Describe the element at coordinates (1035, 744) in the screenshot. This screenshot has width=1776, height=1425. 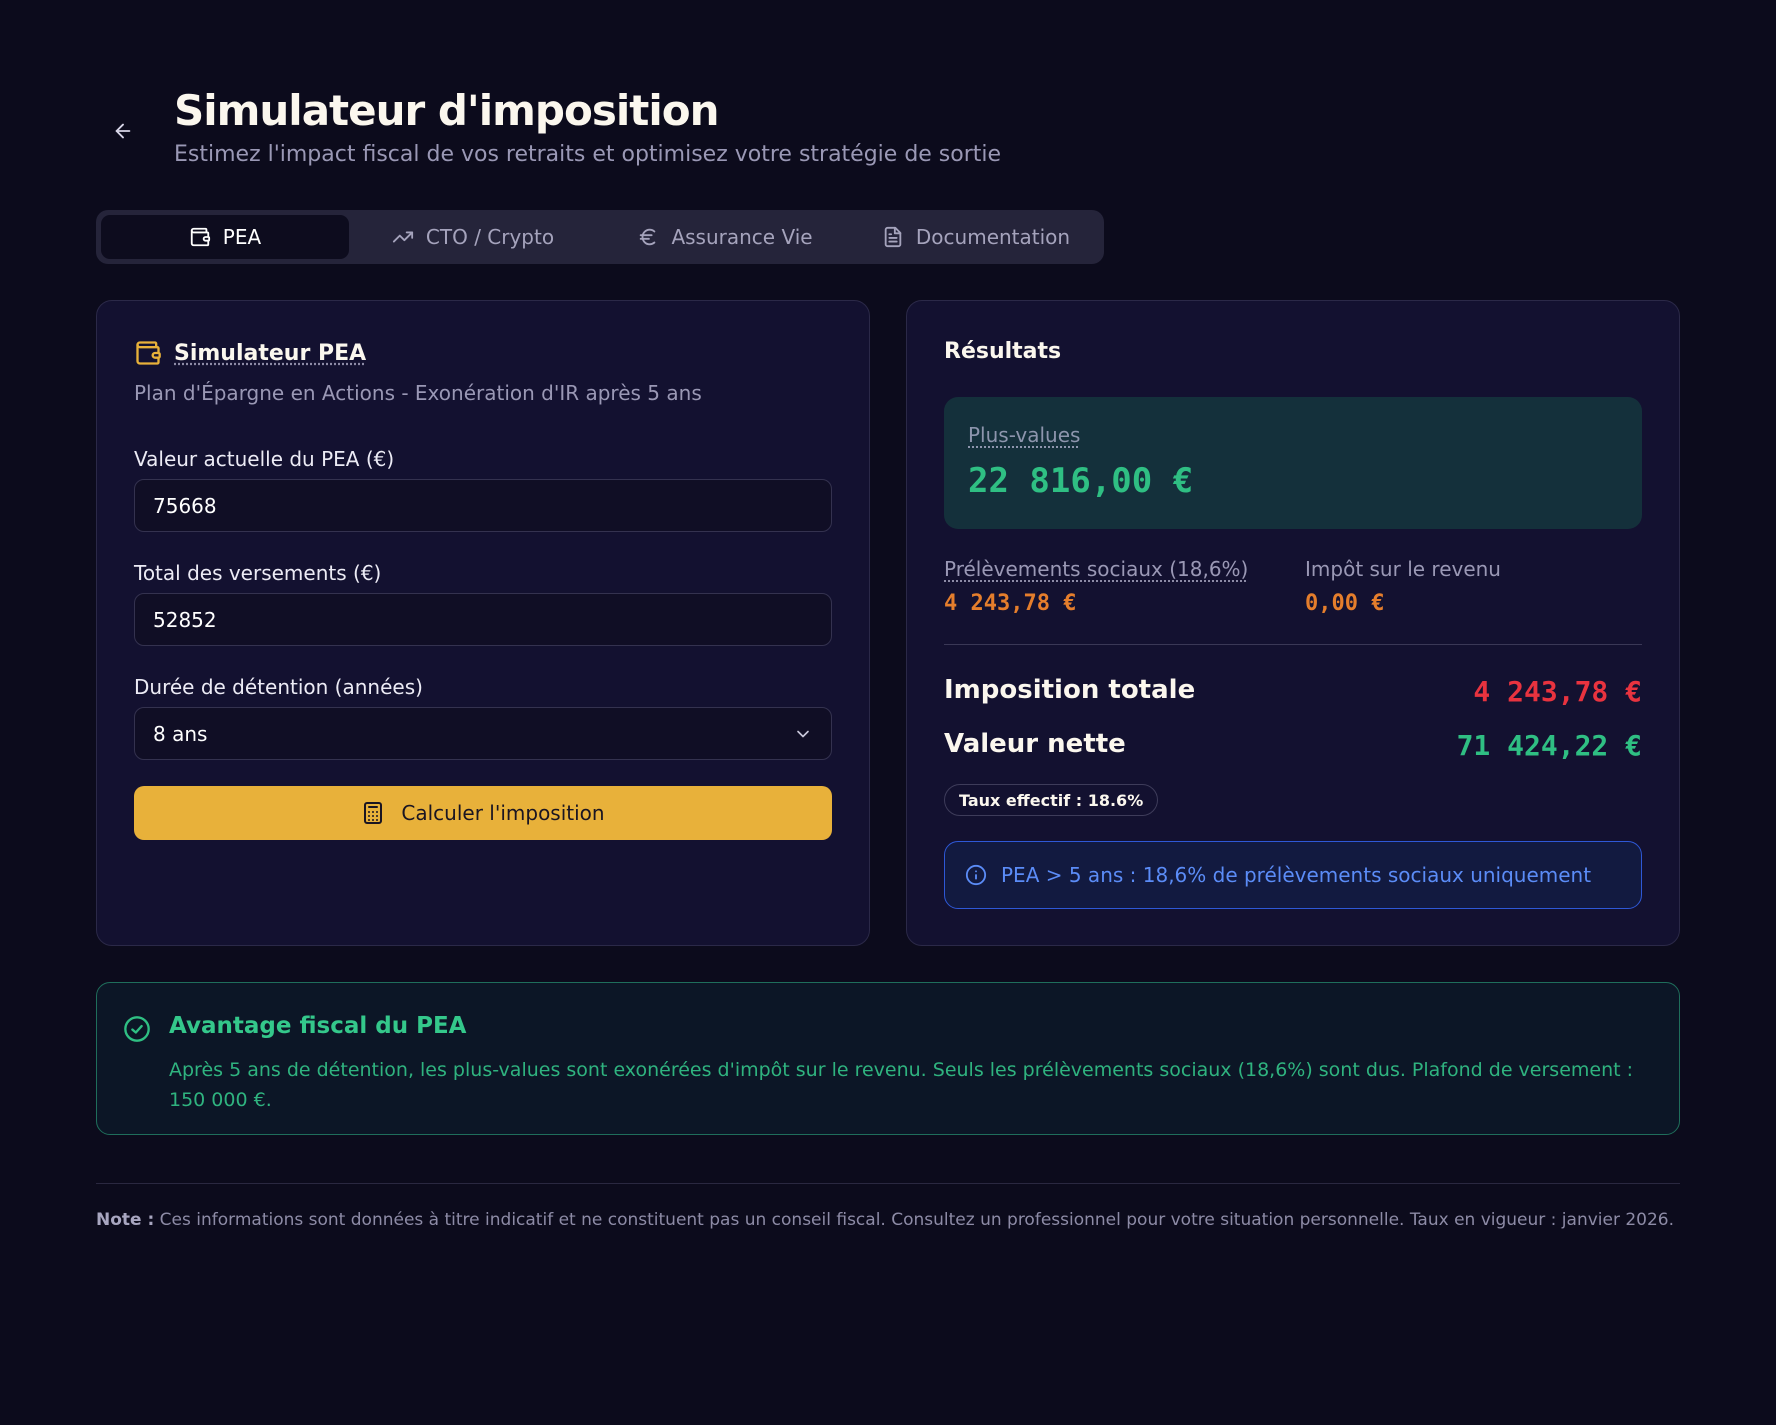
I see `net-value-label: Valeur nette` at that location.